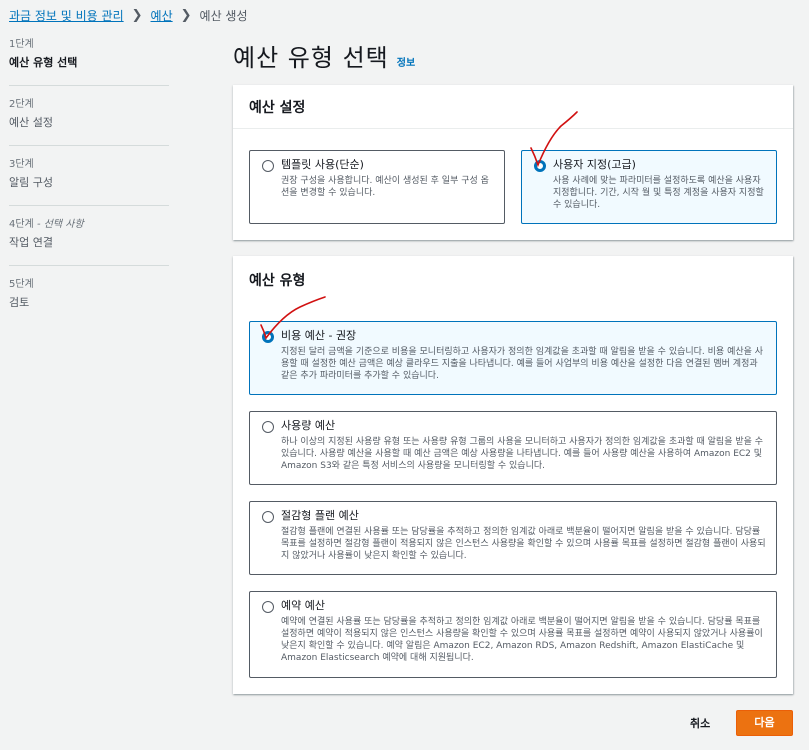 The image size is (809, 750). Describe the element at coordinates (21, 284) in the screenshot. I see `step-number: 5단계` at that location.